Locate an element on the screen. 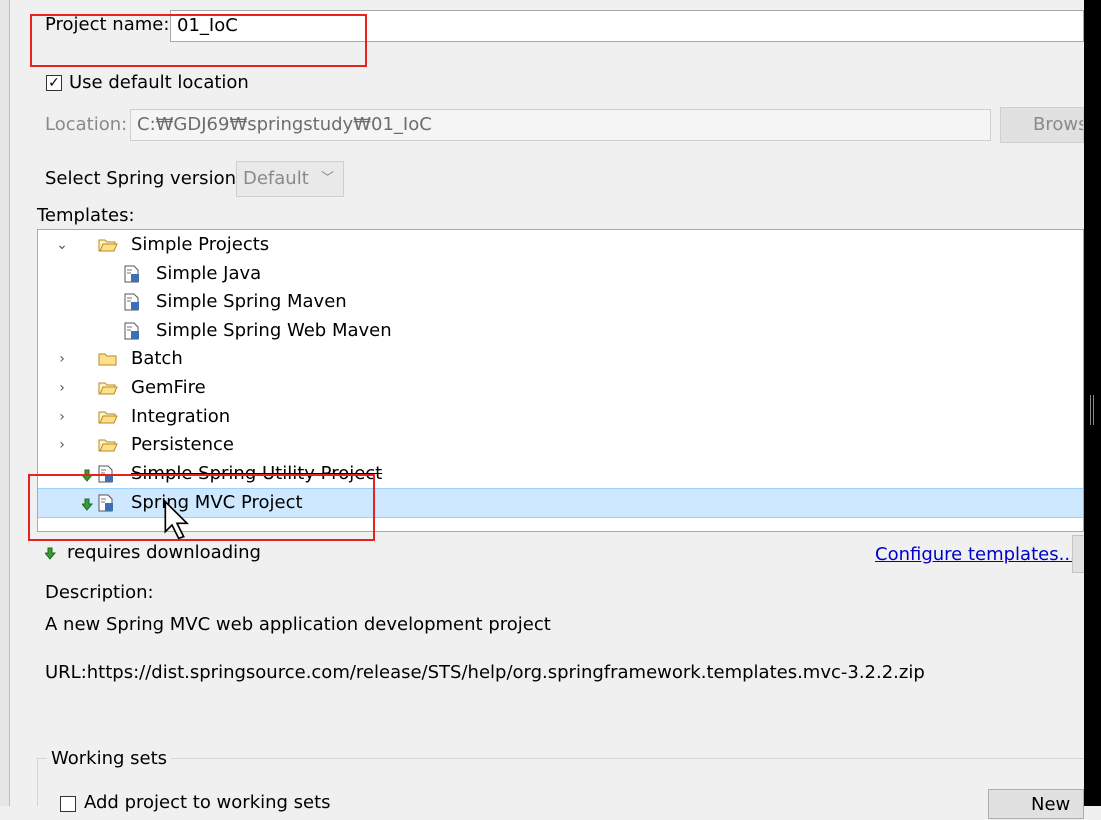 Image resolution: width=1101 pixels, height=820 pixels. tree-item-label: Simple Projects is located at coordinates (200, 244).